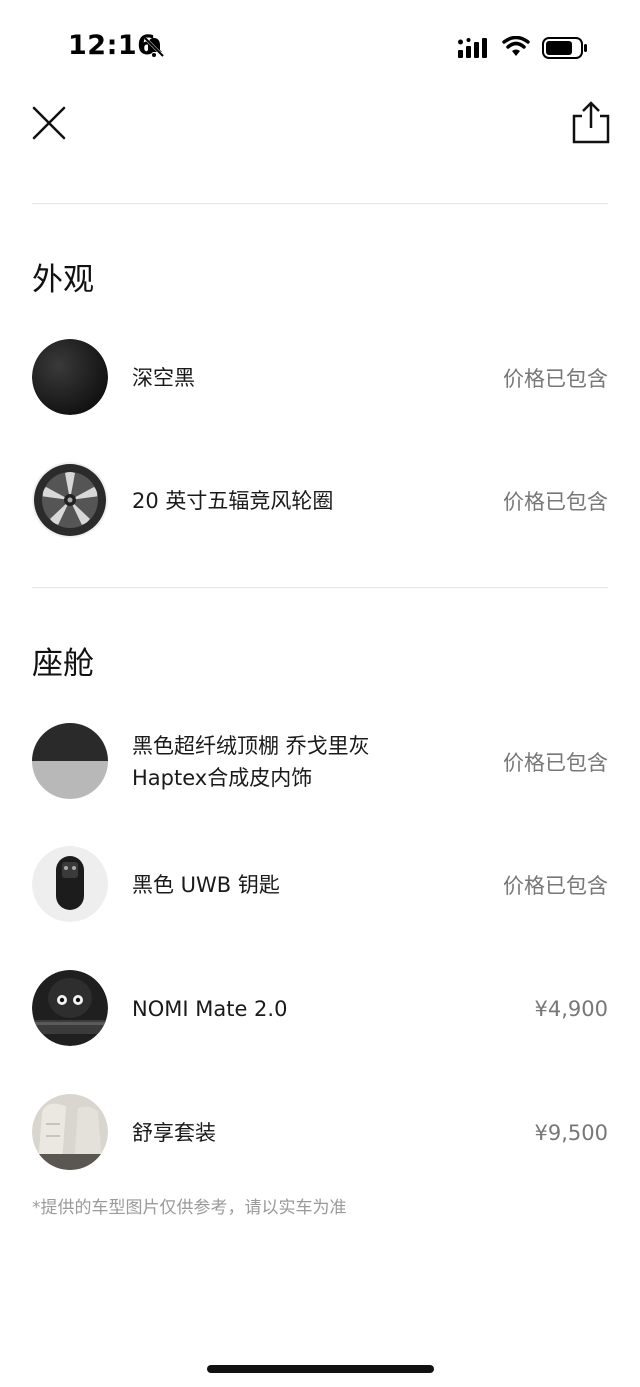  I want to click on comfort-seat-icon, so click(70, 1132).